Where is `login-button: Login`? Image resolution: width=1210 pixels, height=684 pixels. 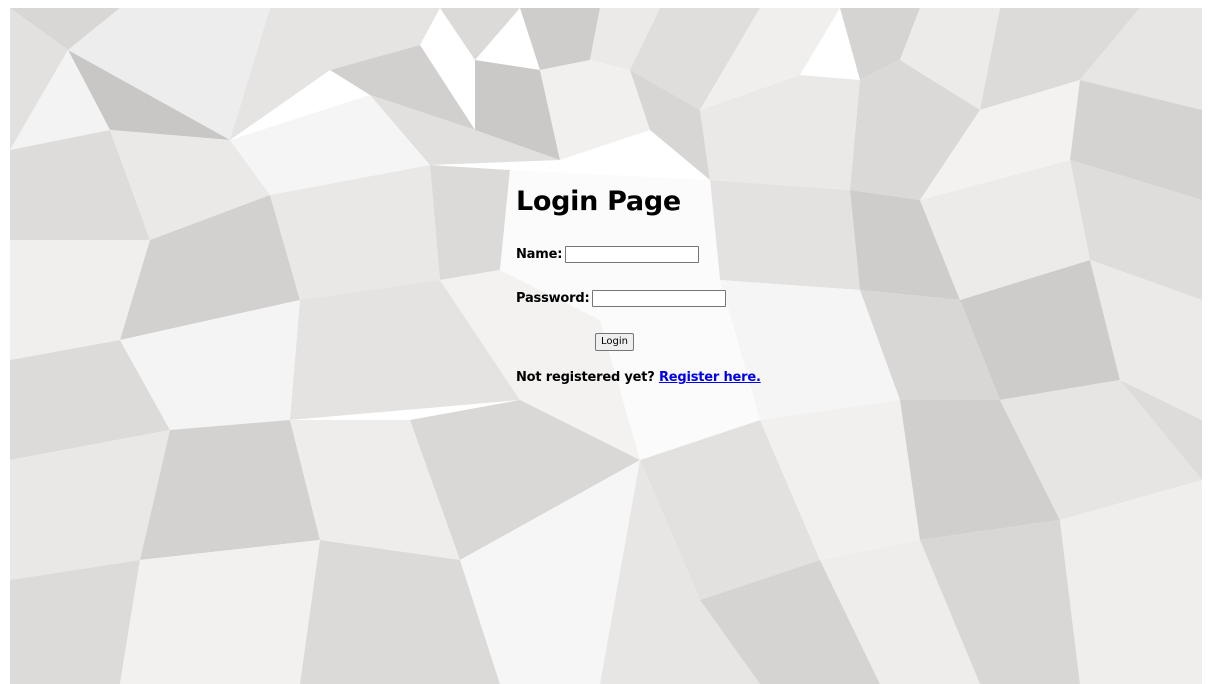 login-button: Login is located at coordinates (614, 342).